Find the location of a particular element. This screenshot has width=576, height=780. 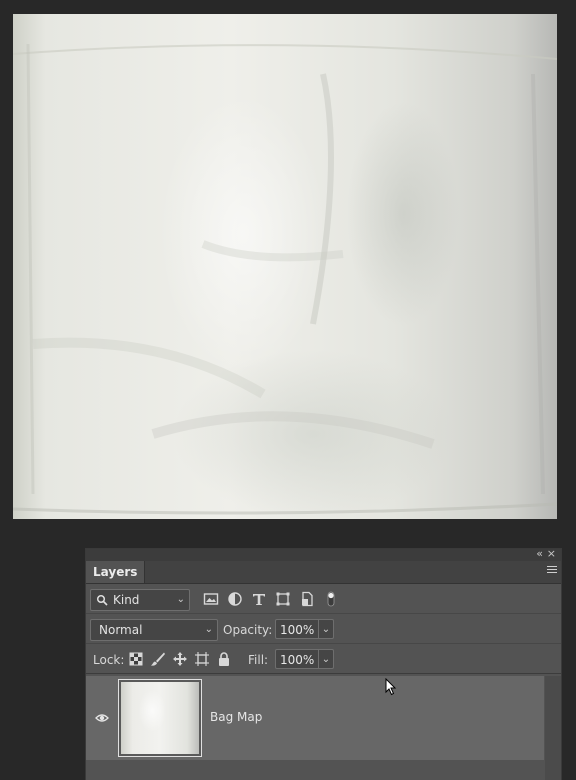

layer-row: Bag Map is located at coordinates (315, 718).